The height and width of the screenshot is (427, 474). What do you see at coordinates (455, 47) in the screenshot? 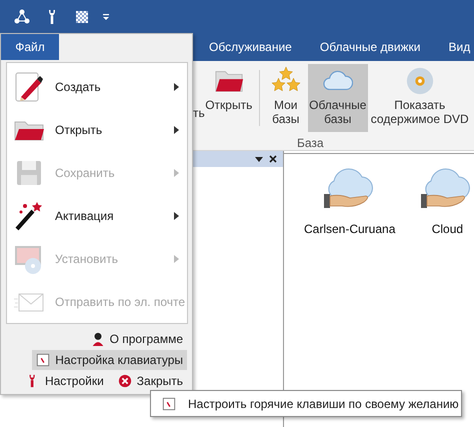
I see `ribbon-tab: Вид` at bounding box center [455, 47].